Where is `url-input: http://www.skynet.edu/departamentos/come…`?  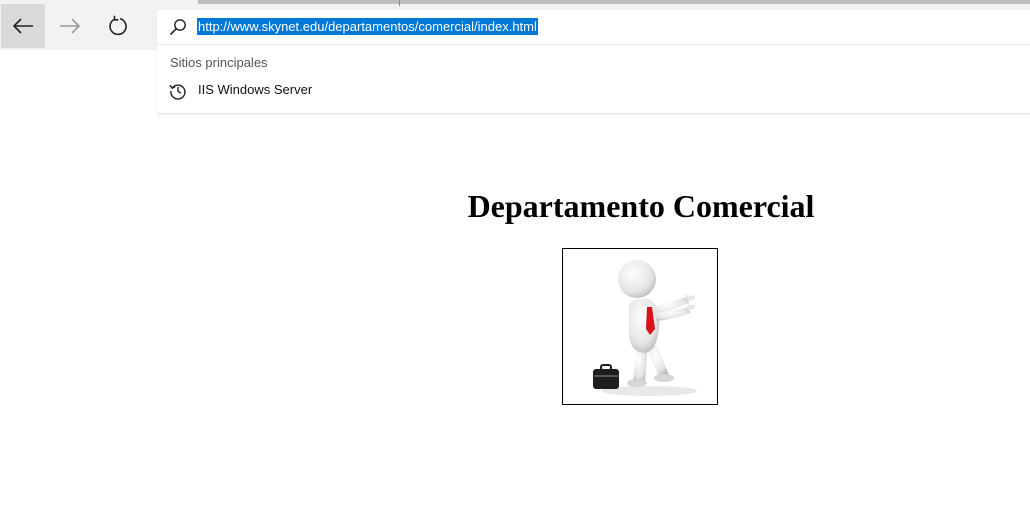
url-input: http://www.skynet.edu/departamentos/come… is located at coordinates (367, 26).